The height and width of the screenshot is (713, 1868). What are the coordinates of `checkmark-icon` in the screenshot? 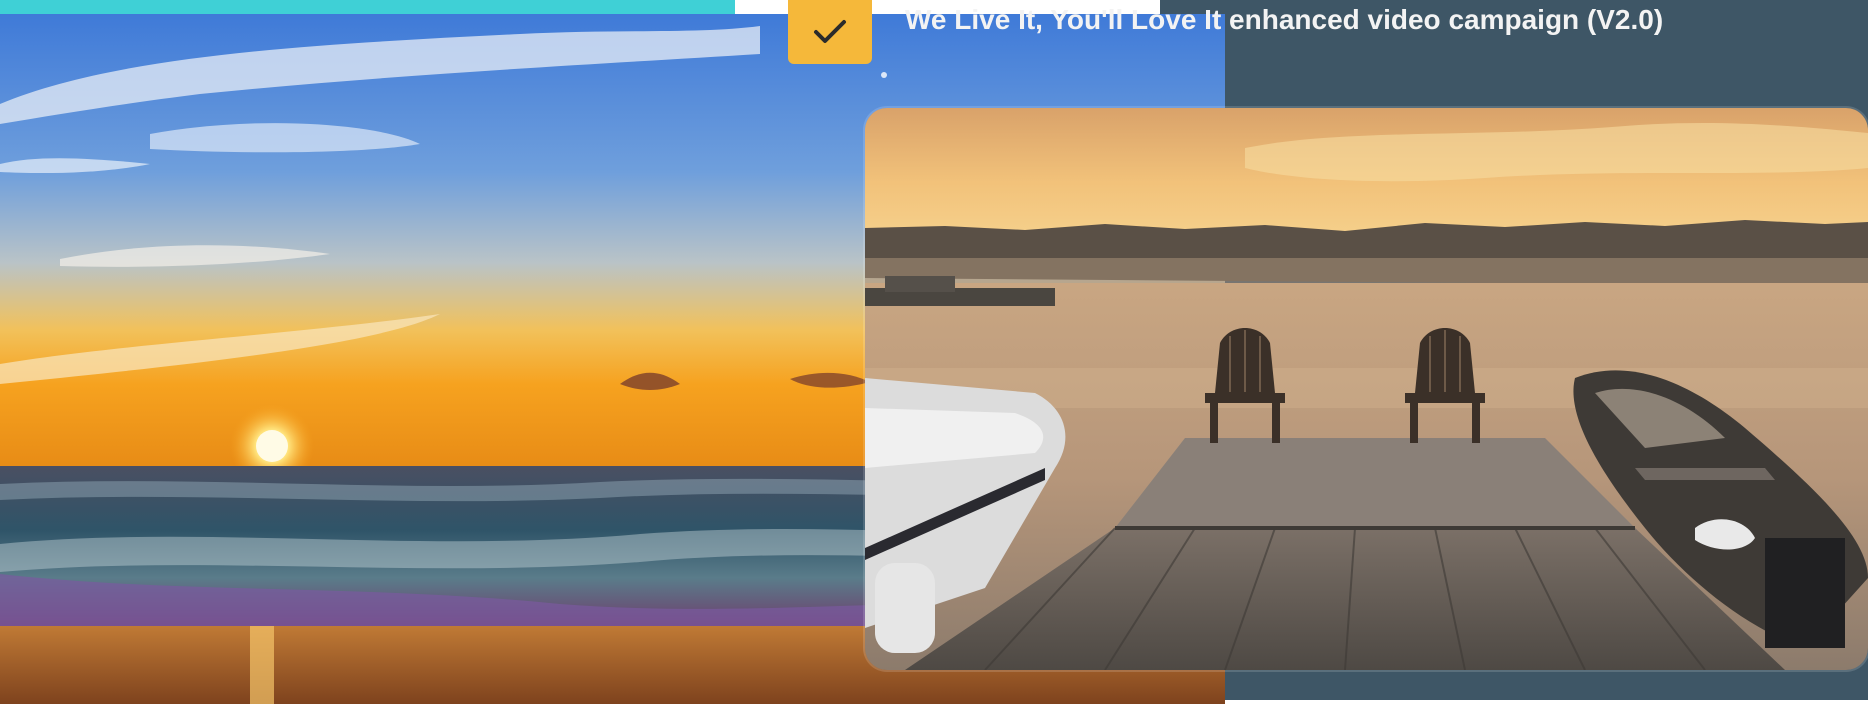 It's located at (830, 32).